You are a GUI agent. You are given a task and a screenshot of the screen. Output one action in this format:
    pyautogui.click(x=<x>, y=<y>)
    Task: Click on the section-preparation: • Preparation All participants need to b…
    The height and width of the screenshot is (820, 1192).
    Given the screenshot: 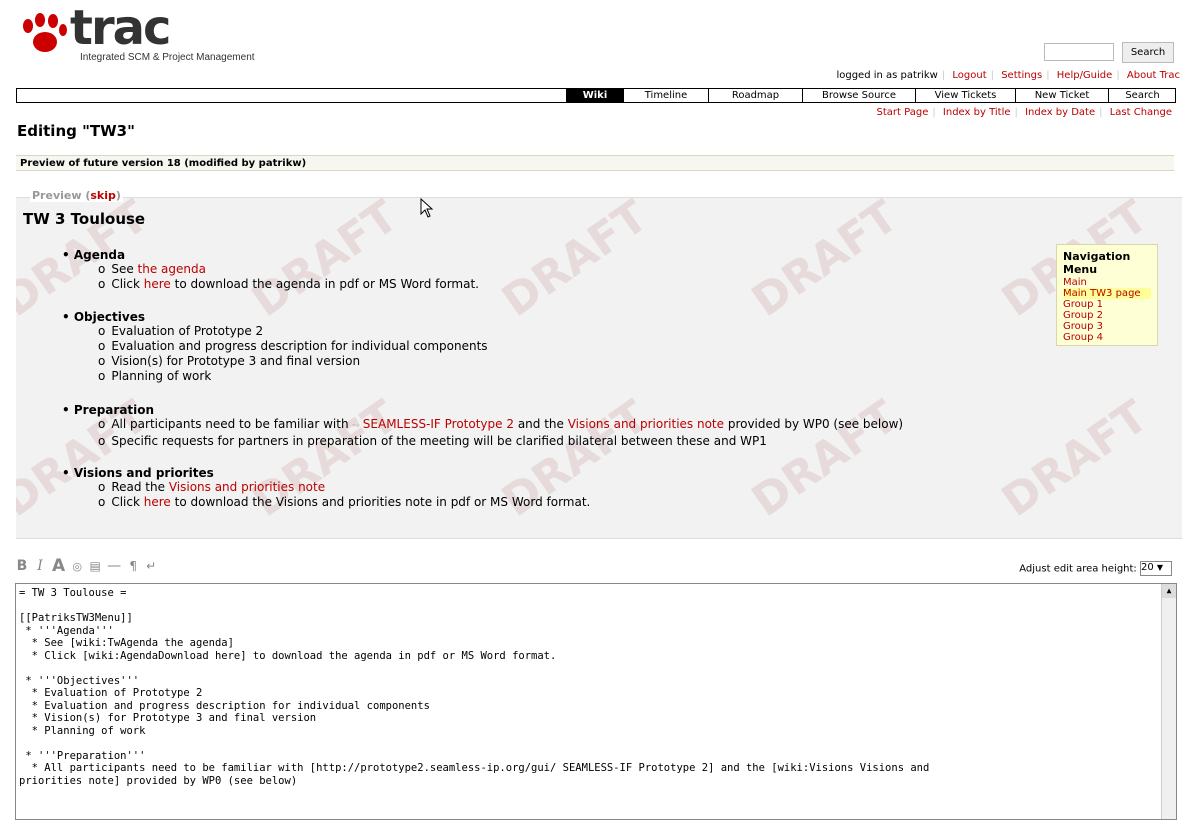 What is the action you would take?
    pyautogui.click(x=482, y=426)
    